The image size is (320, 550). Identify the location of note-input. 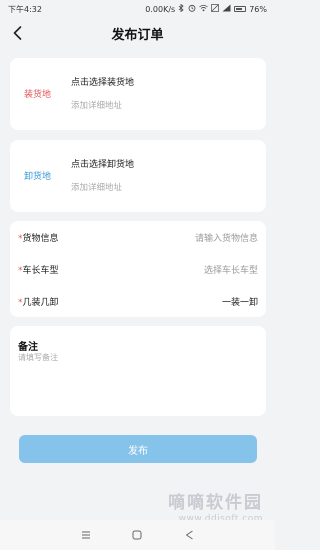
(138, 380).